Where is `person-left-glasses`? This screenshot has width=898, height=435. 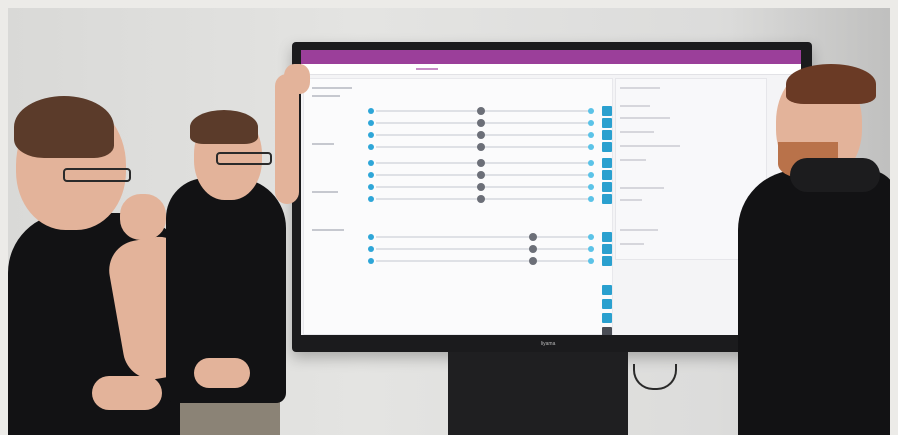
person-left-glasses is located at coordinates (97, 175).